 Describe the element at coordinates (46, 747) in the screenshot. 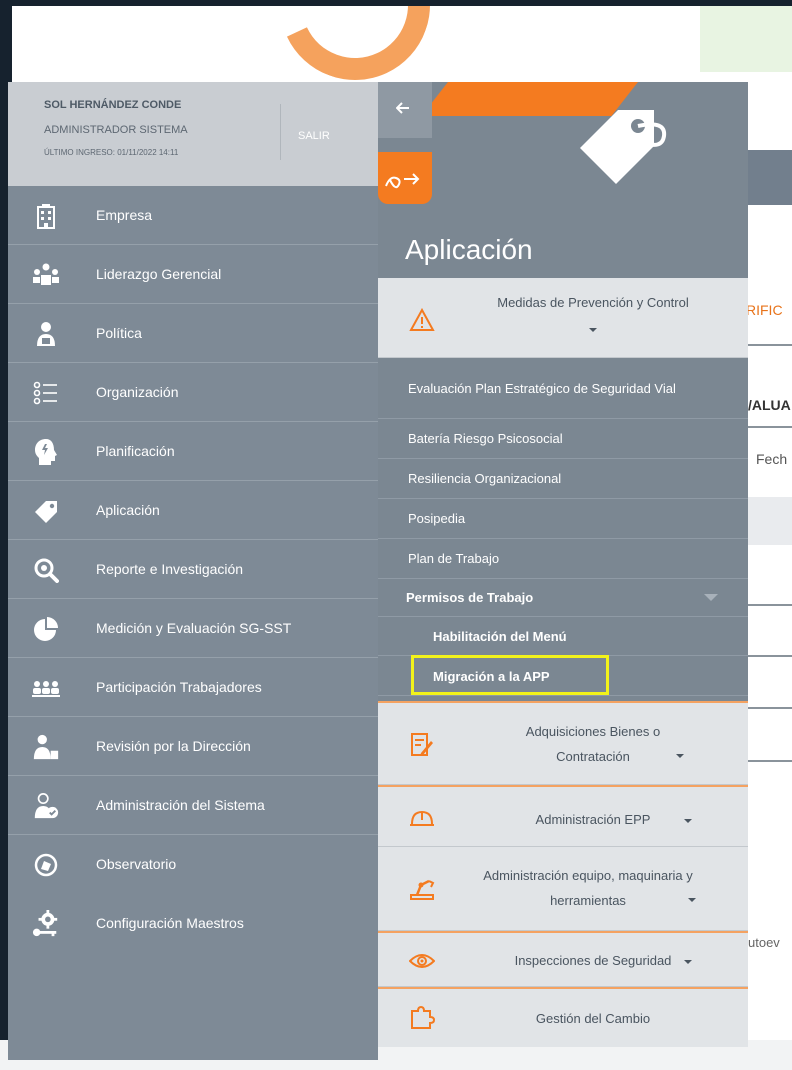

I see `director-icon` at that location.